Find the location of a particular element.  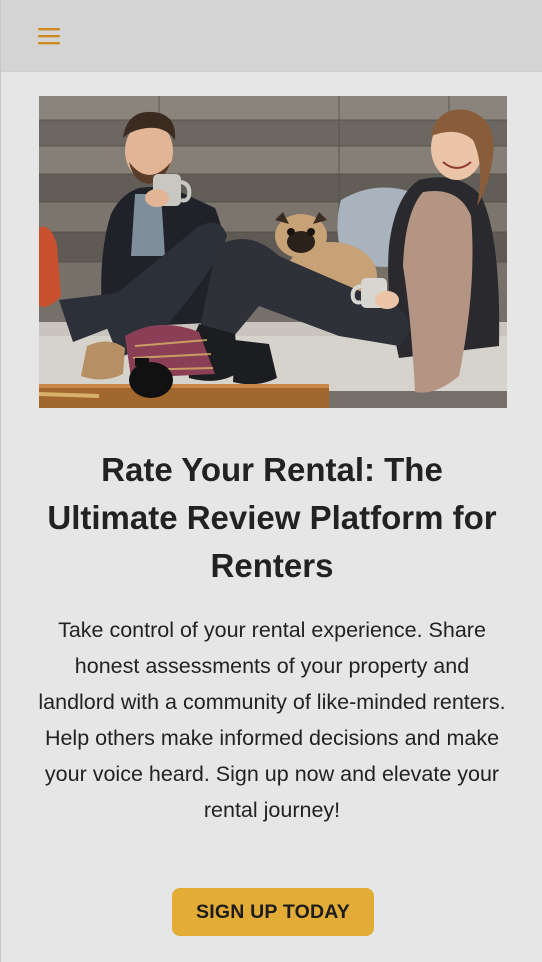

hamburger-menu-icon is located at coordinates (49, 36).